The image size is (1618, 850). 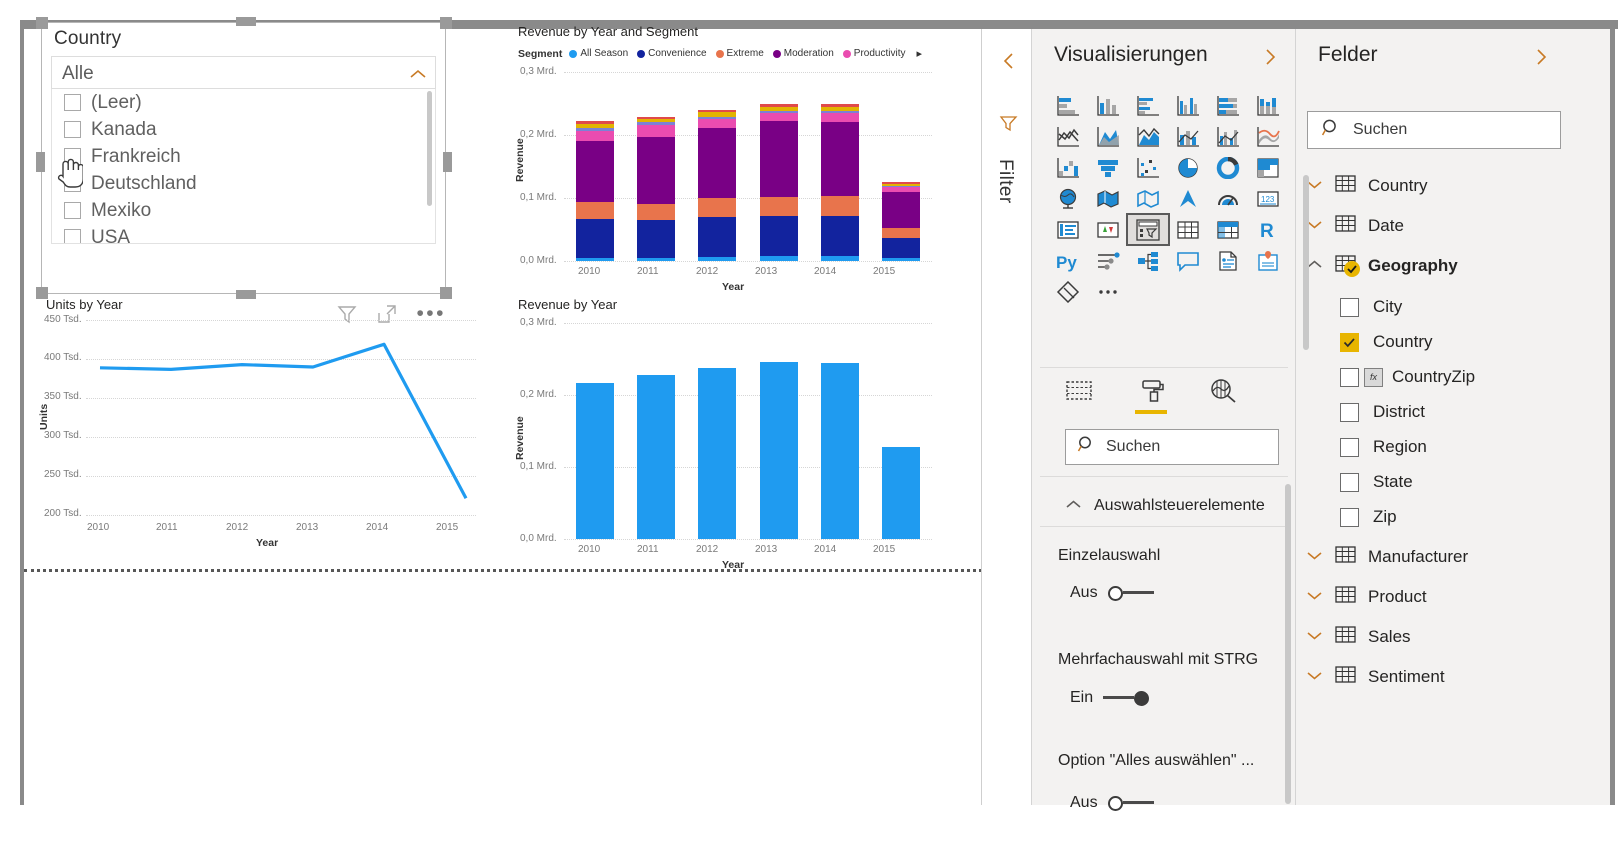 What do you see at coordinates (1228, 105) in the screenshot?
I see `100-stacked-bar-chart-icon` at bounding box center [1228, 105].